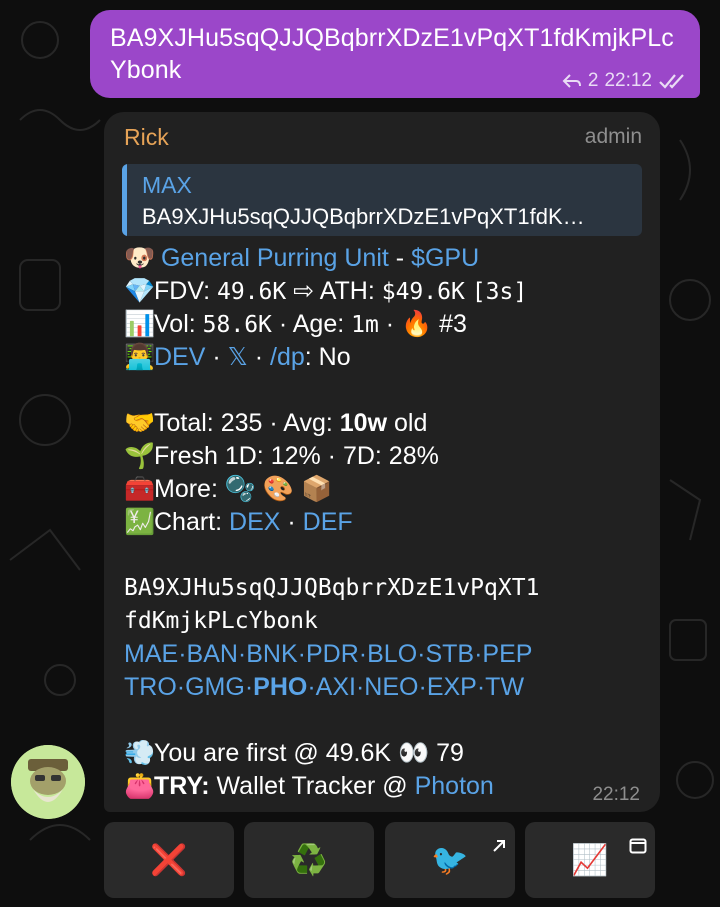 Image resolution: width=720 pixels, height=907 pixels. Describe the element at coordinates (241, 423) in the screenshot. I see `total-value: 235` at that location.